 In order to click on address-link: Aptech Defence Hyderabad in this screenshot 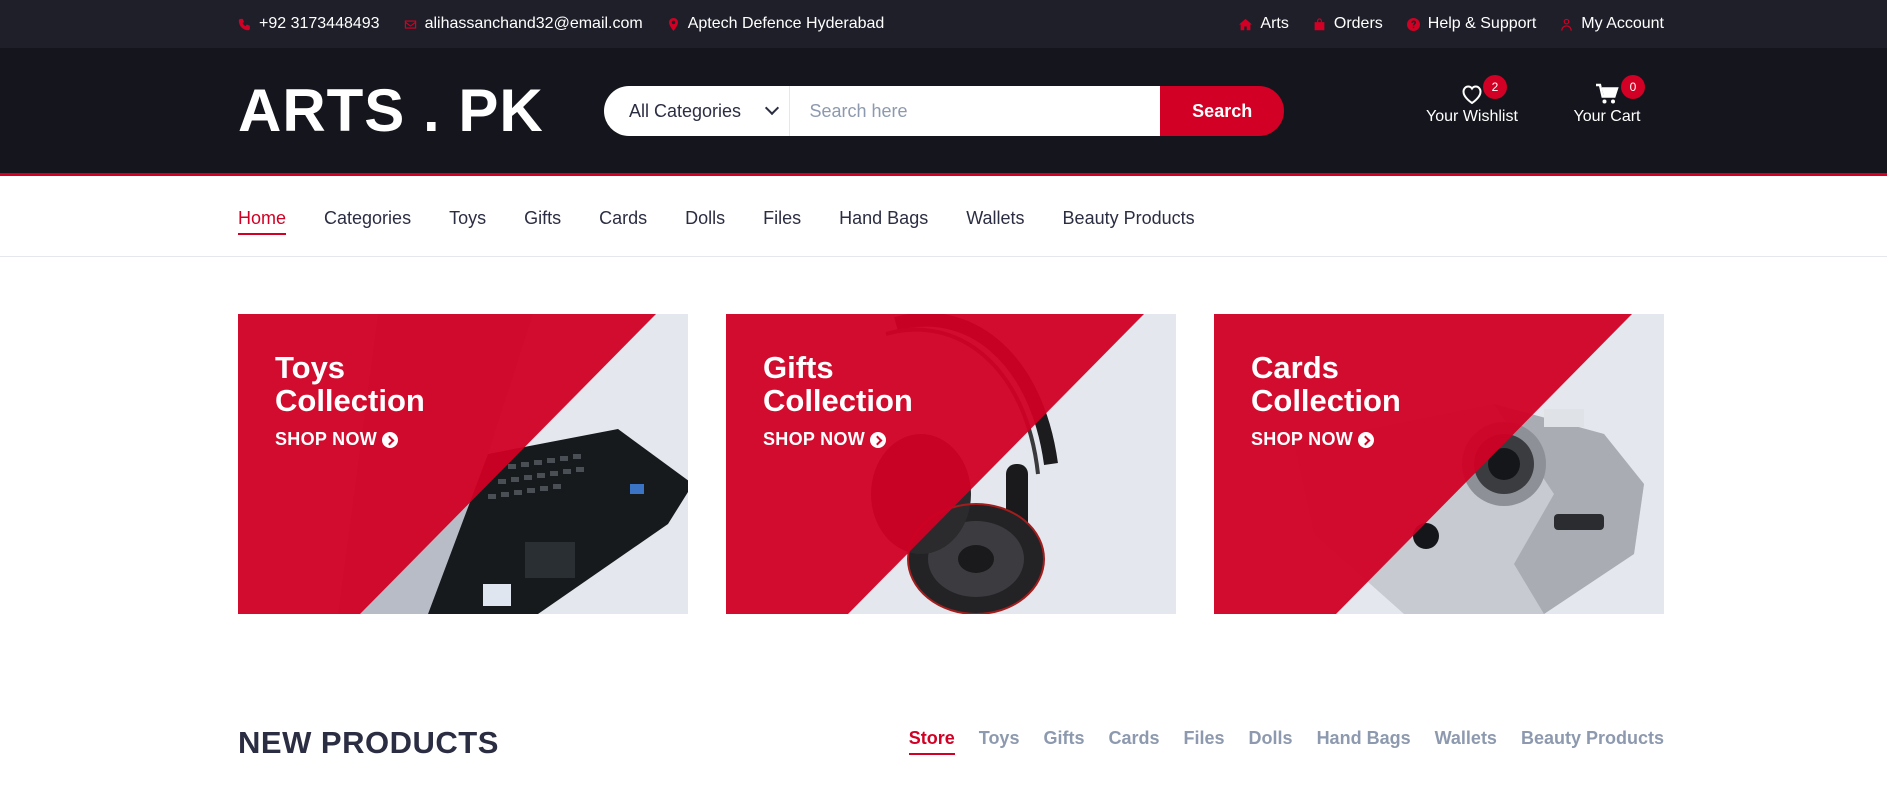, I will do `click(776, 24)`.